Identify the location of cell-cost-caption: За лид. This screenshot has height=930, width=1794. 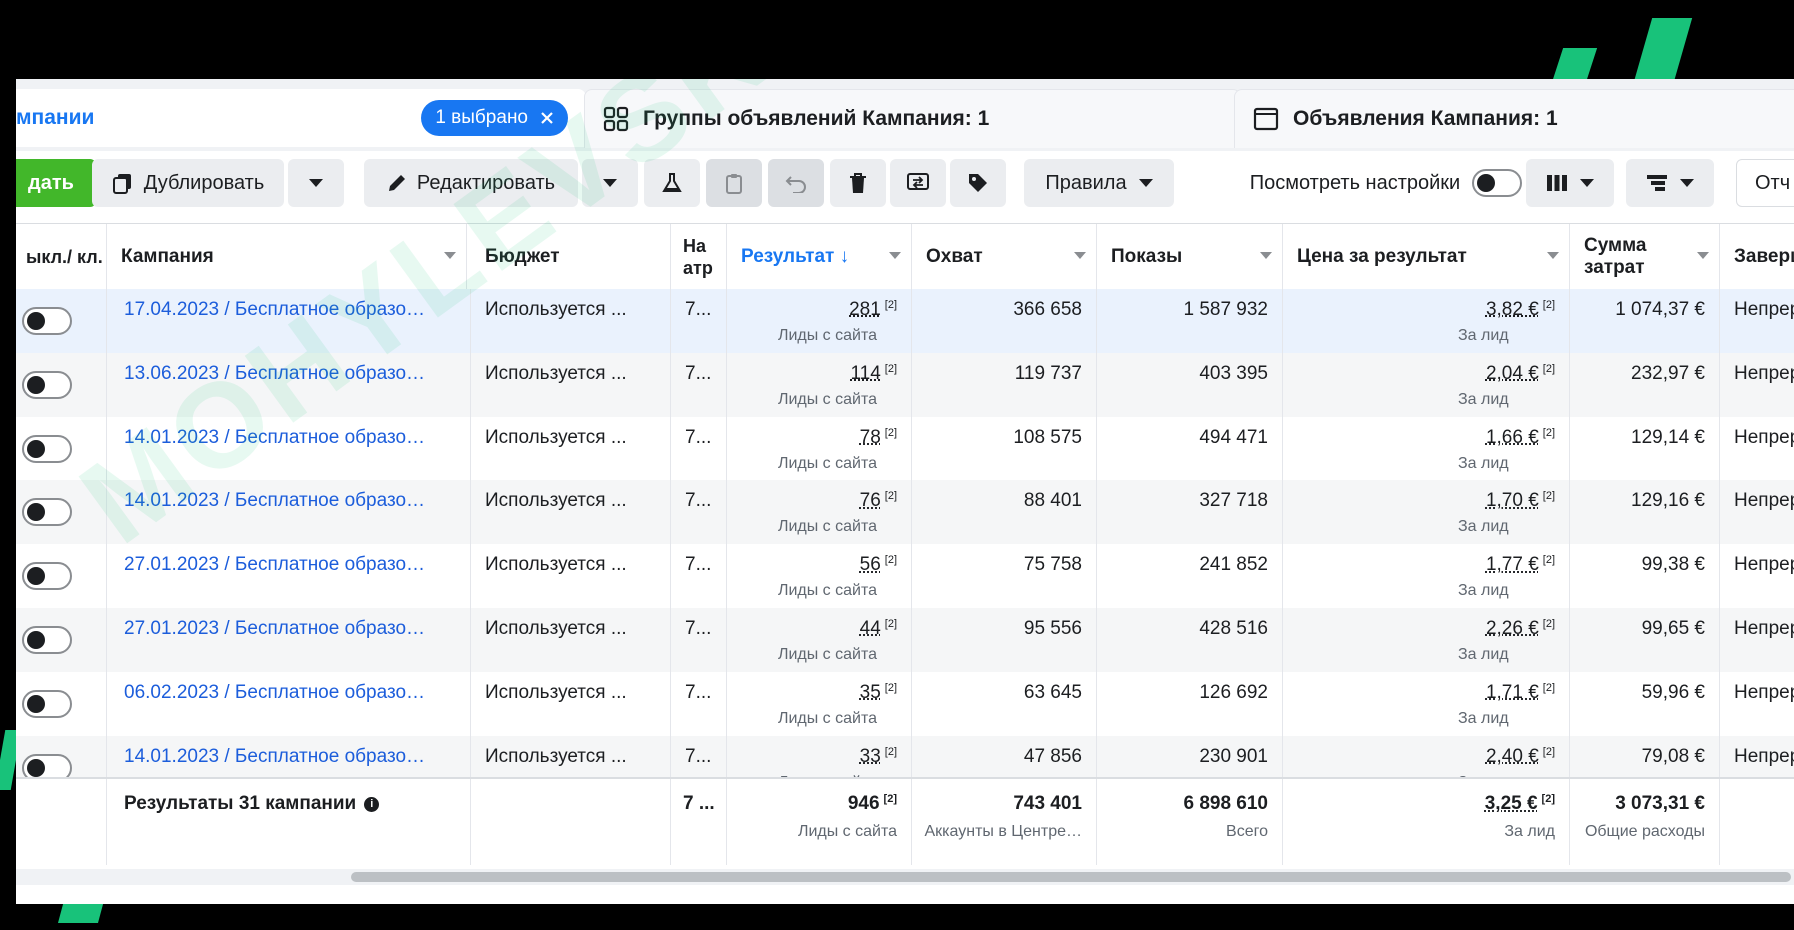
(1483, 335).